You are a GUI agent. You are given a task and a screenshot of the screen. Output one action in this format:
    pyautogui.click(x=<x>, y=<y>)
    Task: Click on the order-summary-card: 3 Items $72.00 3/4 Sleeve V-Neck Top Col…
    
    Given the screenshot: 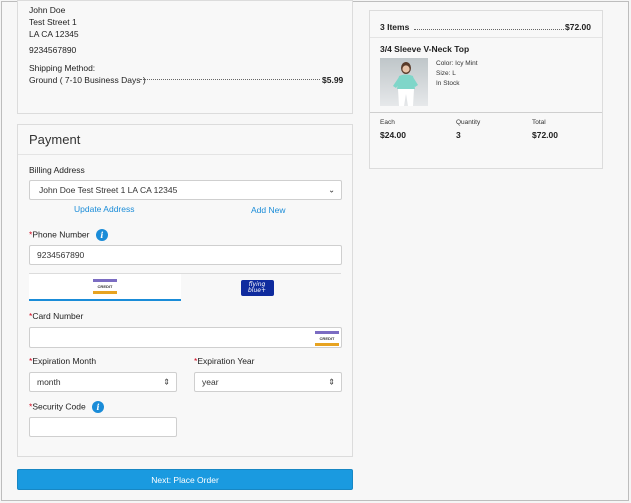 What is the action you would take?
    pyautogui.click(x=486, y=89)
    